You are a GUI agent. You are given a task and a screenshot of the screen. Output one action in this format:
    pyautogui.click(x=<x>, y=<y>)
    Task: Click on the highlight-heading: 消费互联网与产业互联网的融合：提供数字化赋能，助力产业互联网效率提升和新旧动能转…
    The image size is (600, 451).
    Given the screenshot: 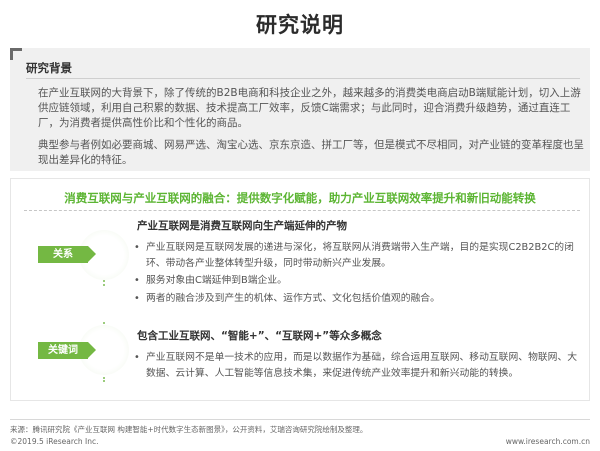 What is the action you would take?
    pyautogui.click(x=300, y=198)
    